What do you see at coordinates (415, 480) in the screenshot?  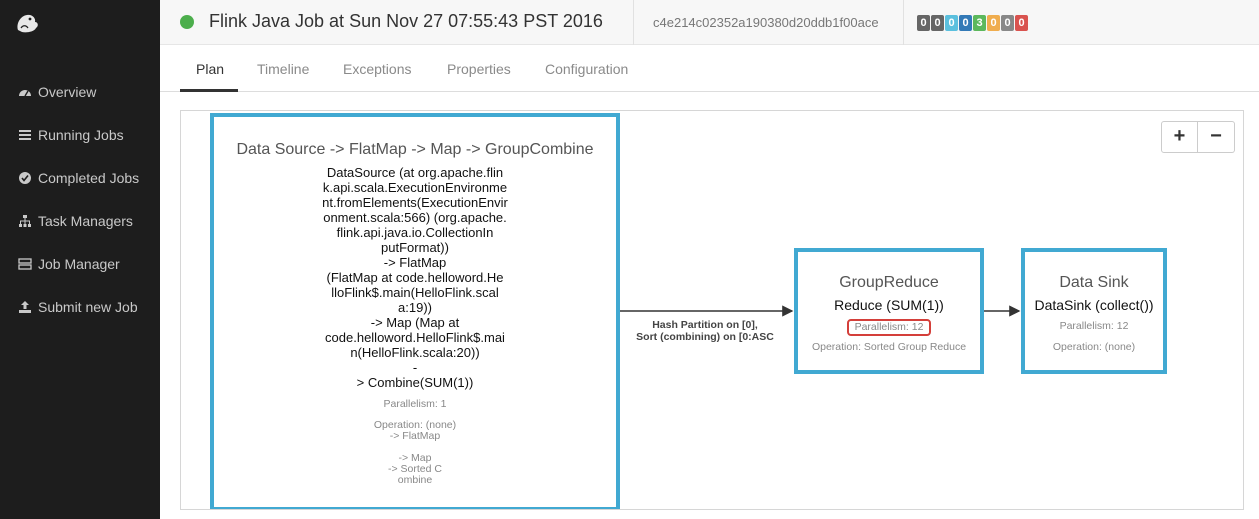 I see `node-operation-line: ombine` at bounding box center [415, 480].